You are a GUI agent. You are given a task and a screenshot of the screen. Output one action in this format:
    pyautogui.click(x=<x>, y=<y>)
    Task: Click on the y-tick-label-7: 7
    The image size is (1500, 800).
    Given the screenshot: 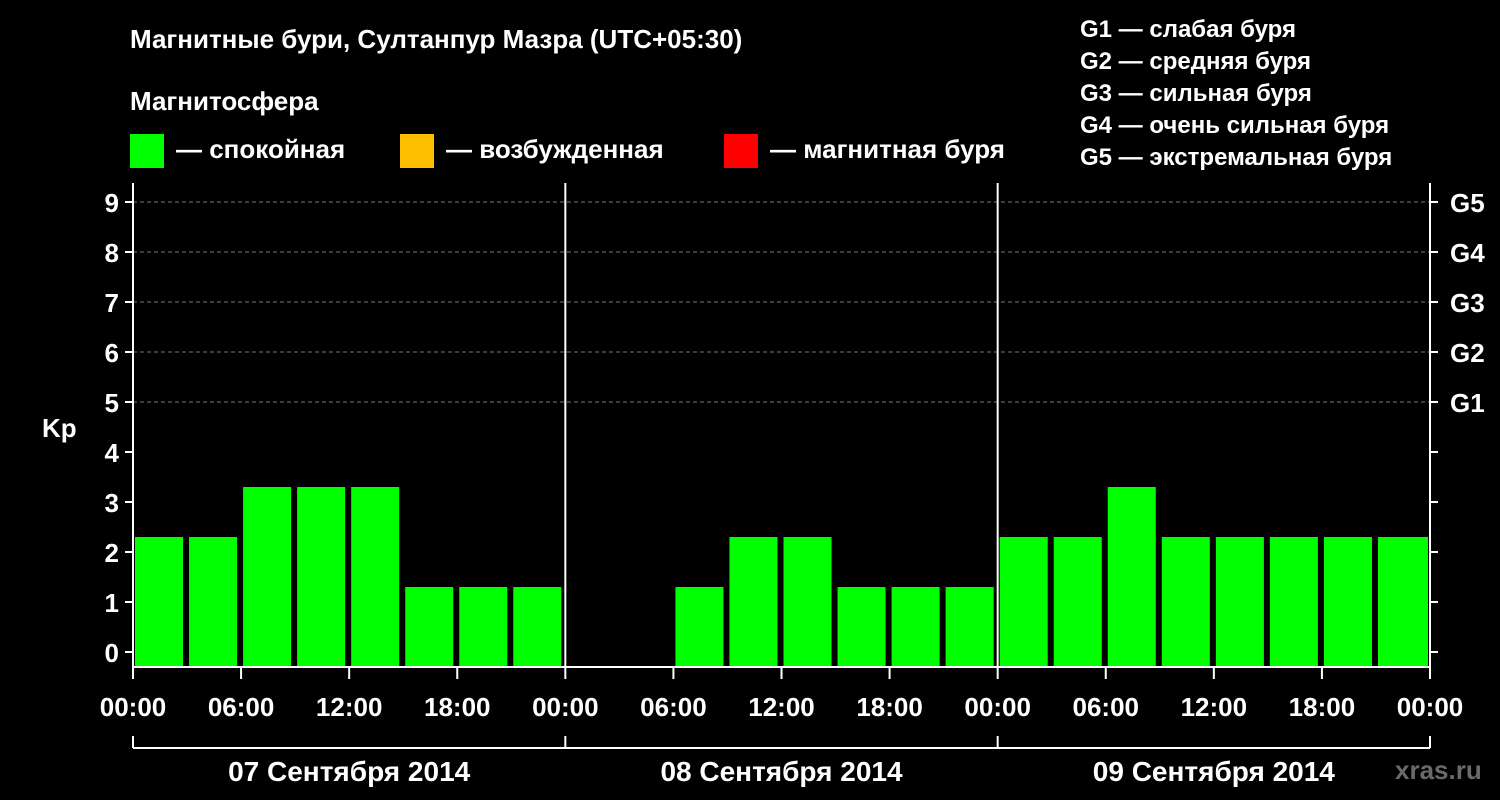 What is the action you would take?
    pyautogui.click(x=112, y=303)
    